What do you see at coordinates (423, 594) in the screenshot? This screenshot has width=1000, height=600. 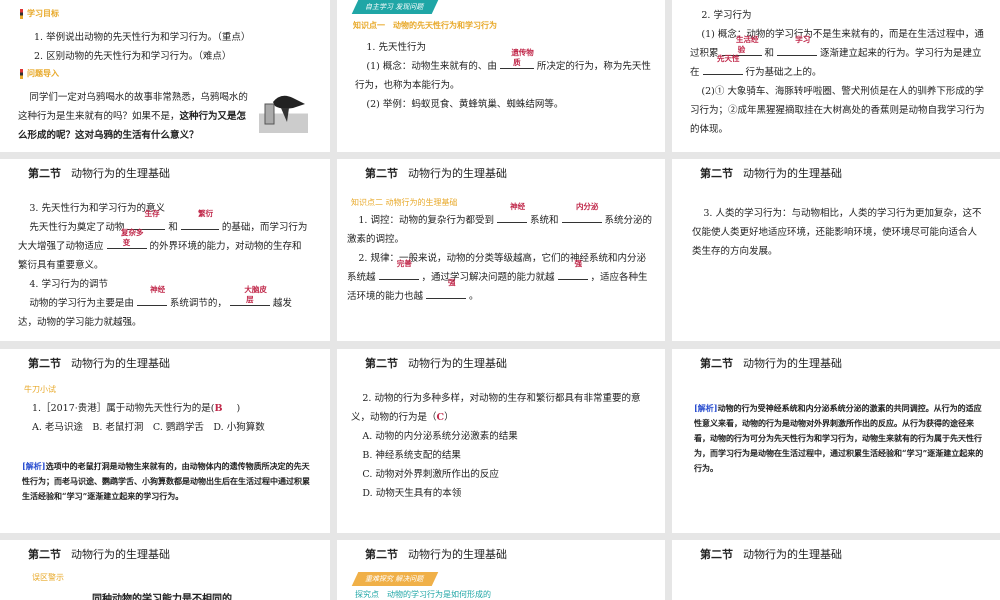 I see `exploration-point: 探究点 动物的学习行为是如何形成的` at bounding box center [423, 594].